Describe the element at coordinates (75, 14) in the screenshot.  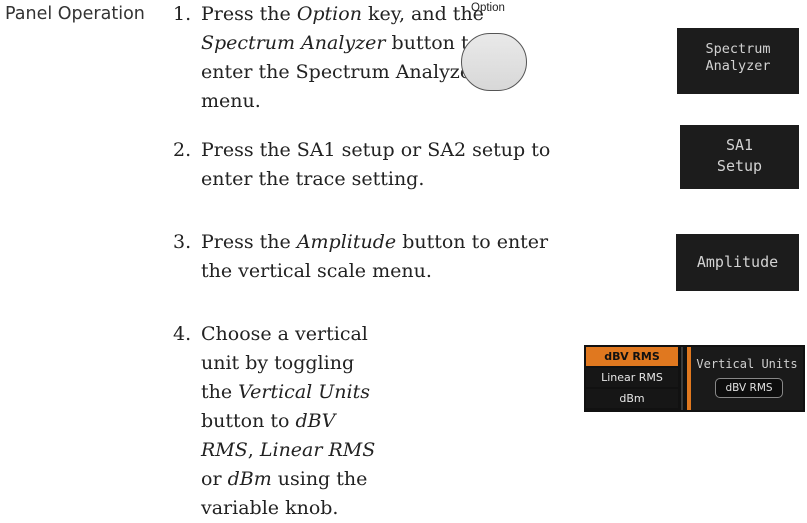
I see `section-label: Panel Operation` at that location.